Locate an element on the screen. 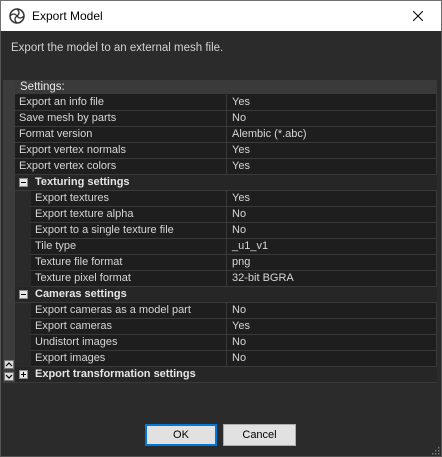 The width and height of the screenshot is (442, 457). grid-gutter is located at coordinates (9, 231).